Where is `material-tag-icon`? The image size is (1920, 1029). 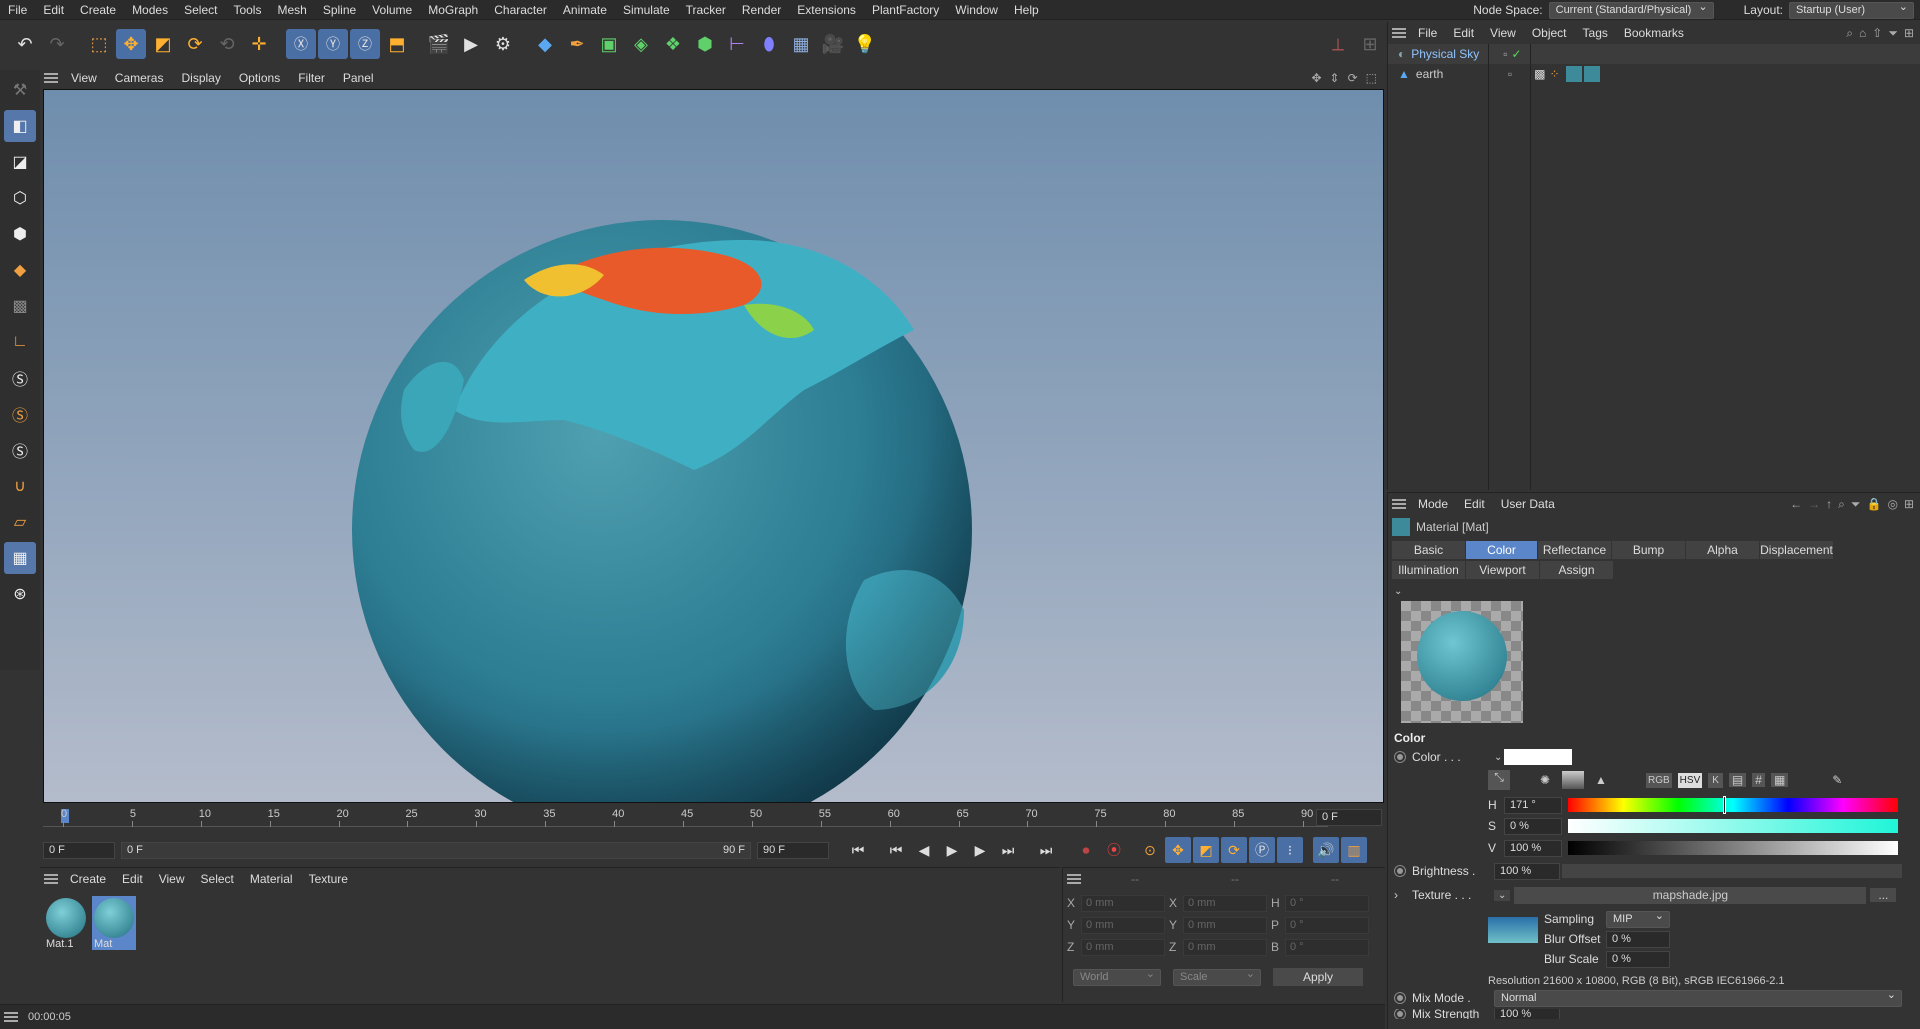
material-tag-icon is located at coordinates (1573, 74).